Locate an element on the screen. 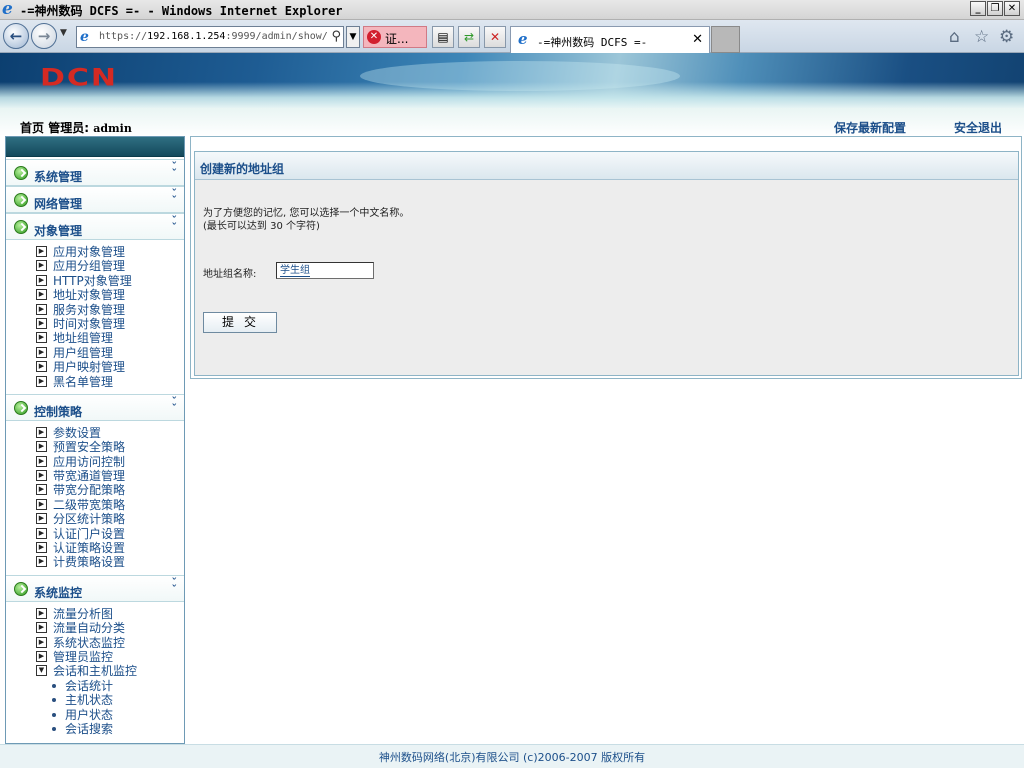 This screenshot has width=1024, height=771. browser-tab: e -=神州数码 DCFS =- ✕ is located at coordinates (610, 39).